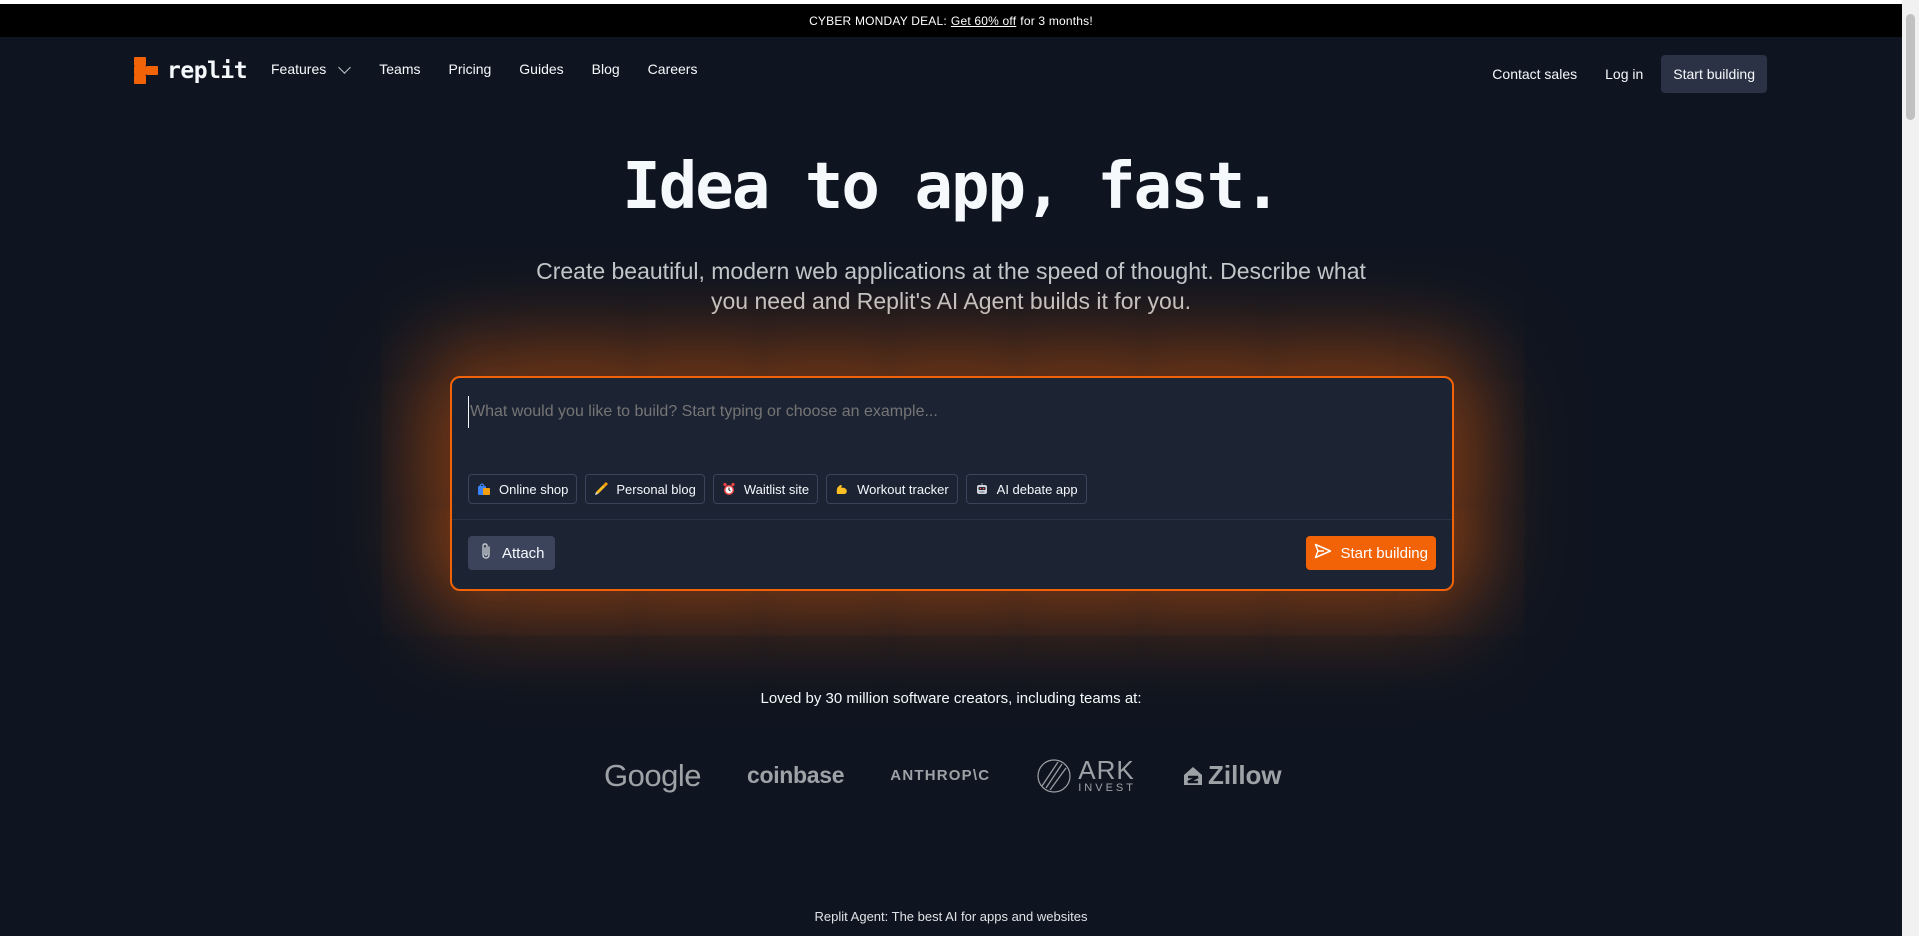  I want to click on start-building-label: Start building, so click(1384, 553).